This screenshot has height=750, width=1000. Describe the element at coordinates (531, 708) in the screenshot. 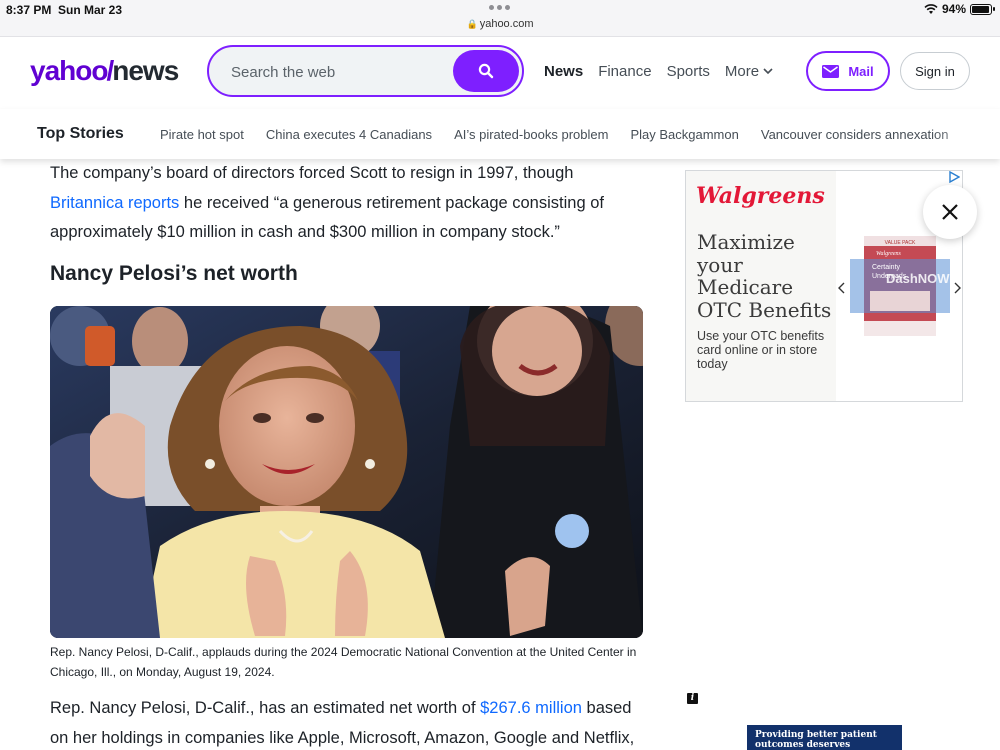

I see `net-worth-link: $267.6 million` at that location.